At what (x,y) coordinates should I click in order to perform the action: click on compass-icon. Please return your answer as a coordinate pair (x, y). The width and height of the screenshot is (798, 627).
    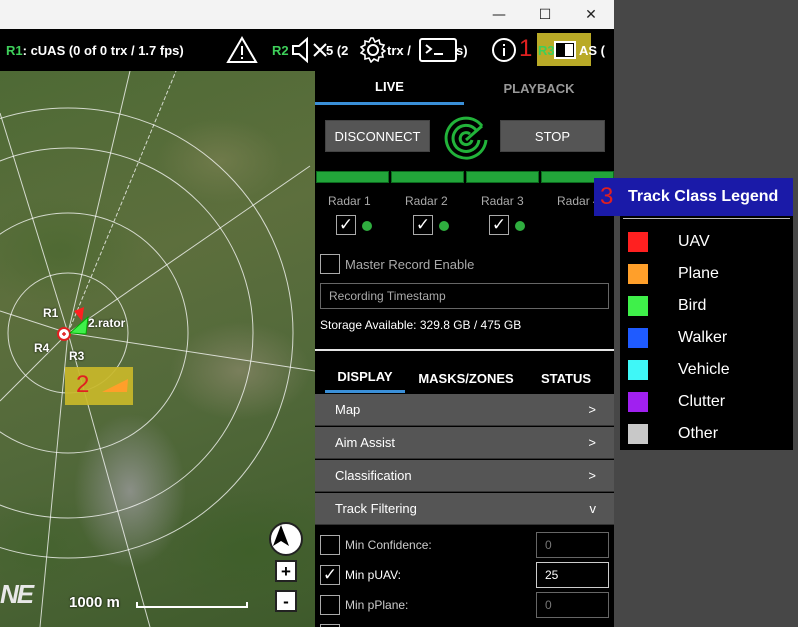
    Looking at the image, I should click on (286, 539).